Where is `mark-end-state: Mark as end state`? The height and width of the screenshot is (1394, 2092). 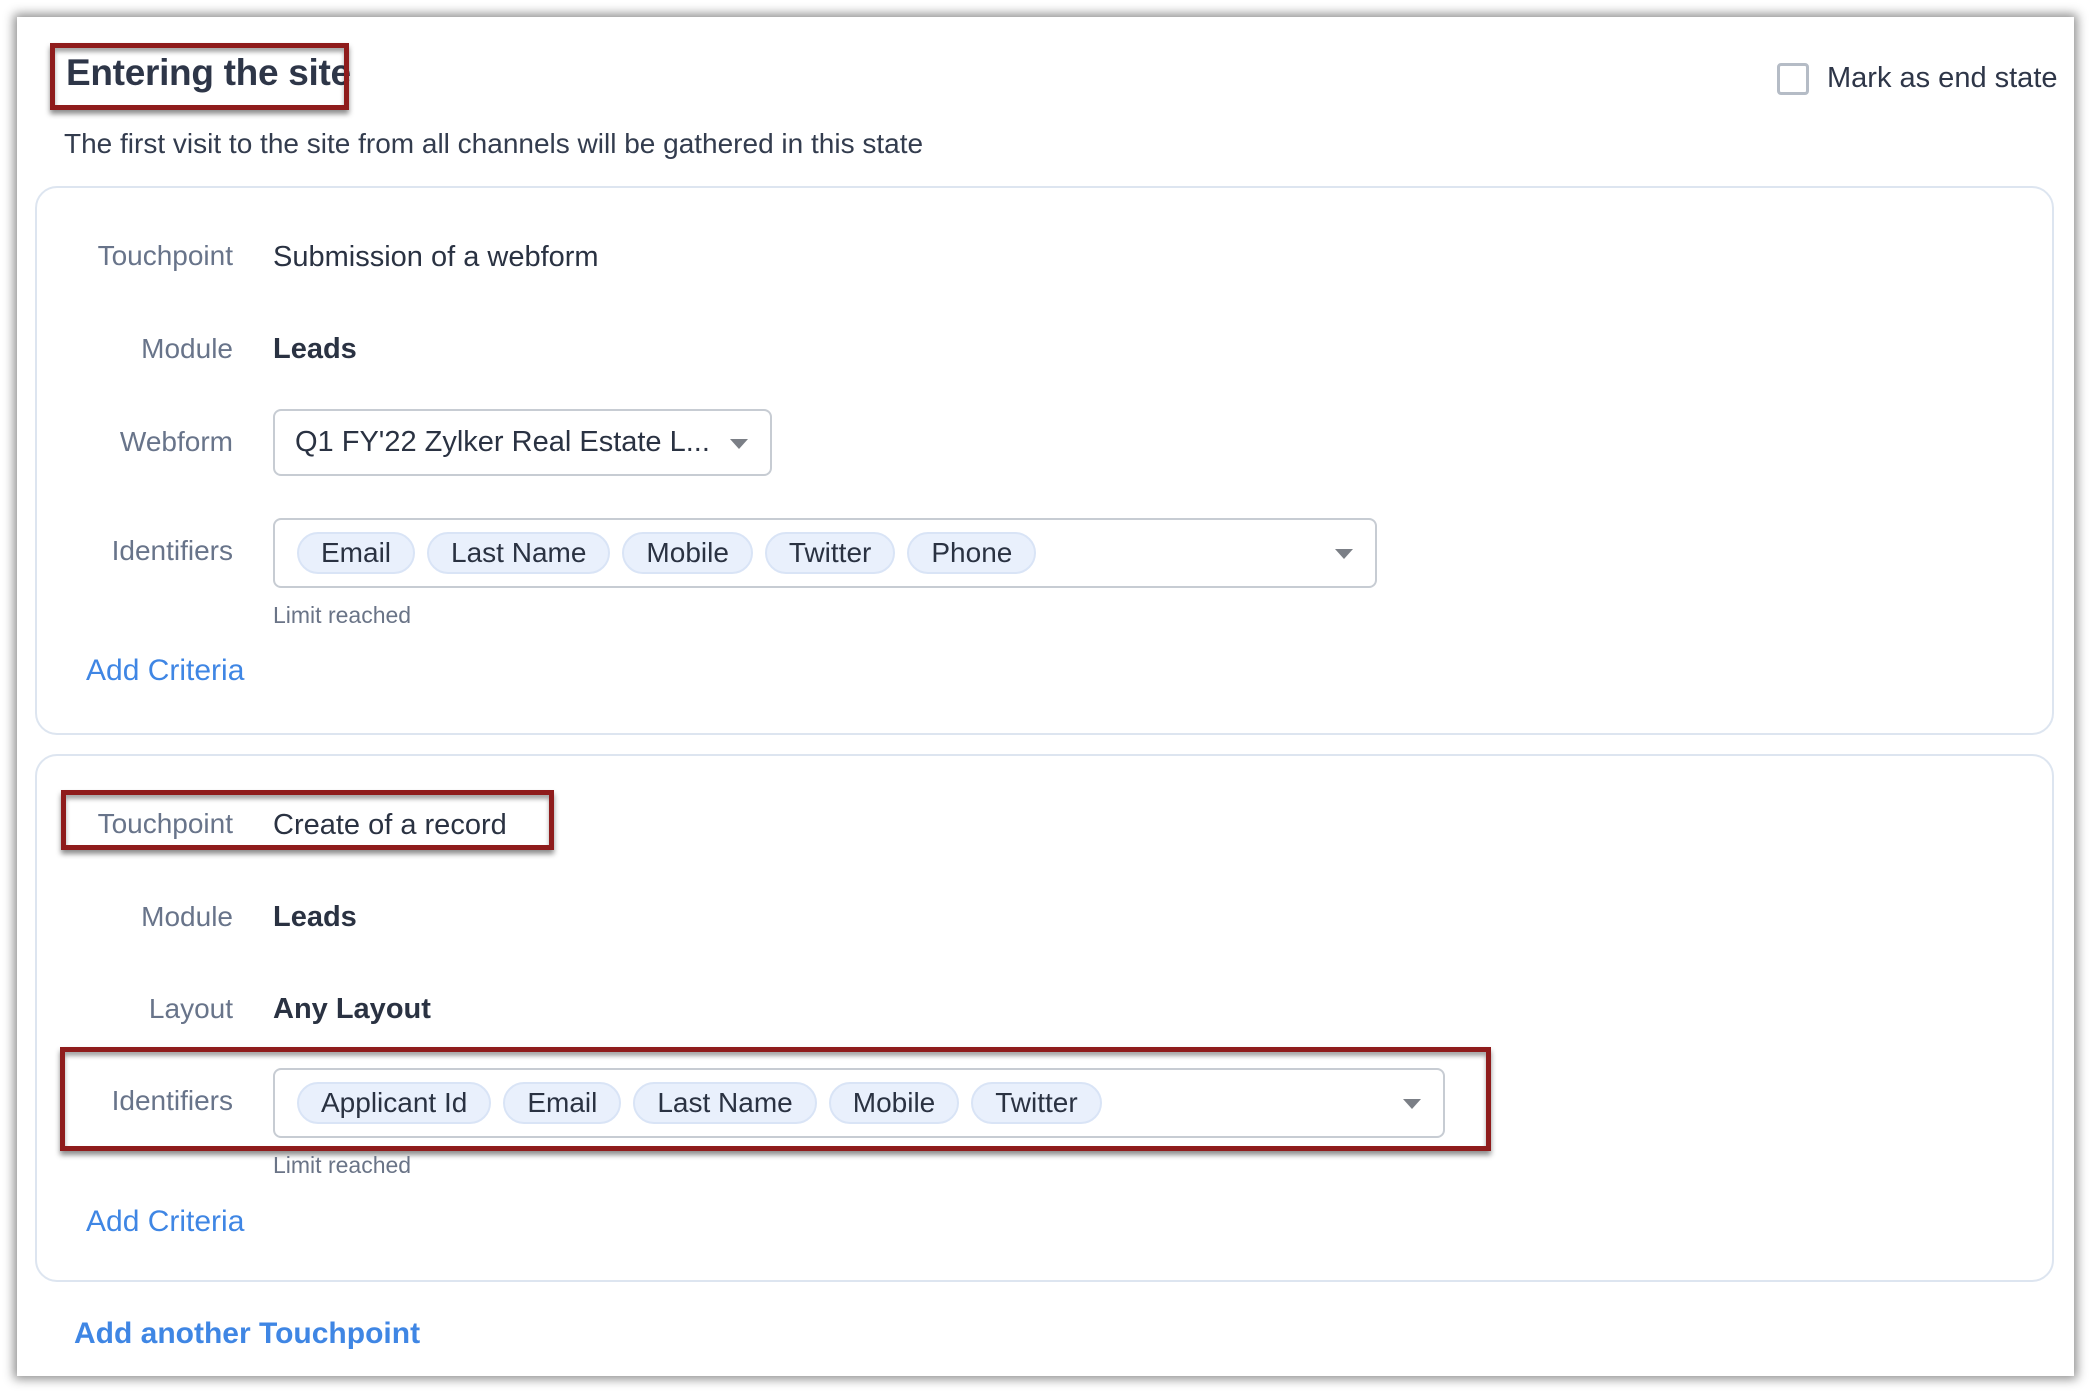
mark-end-state: Mark as end state is located at coordinates (1917, 78).